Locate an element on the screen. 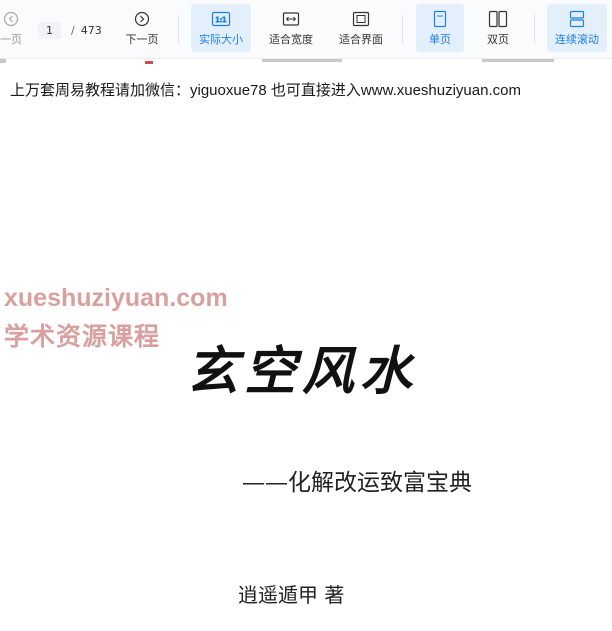  fit-width-label: 适合宽度 is located at coordinates (291, 39).